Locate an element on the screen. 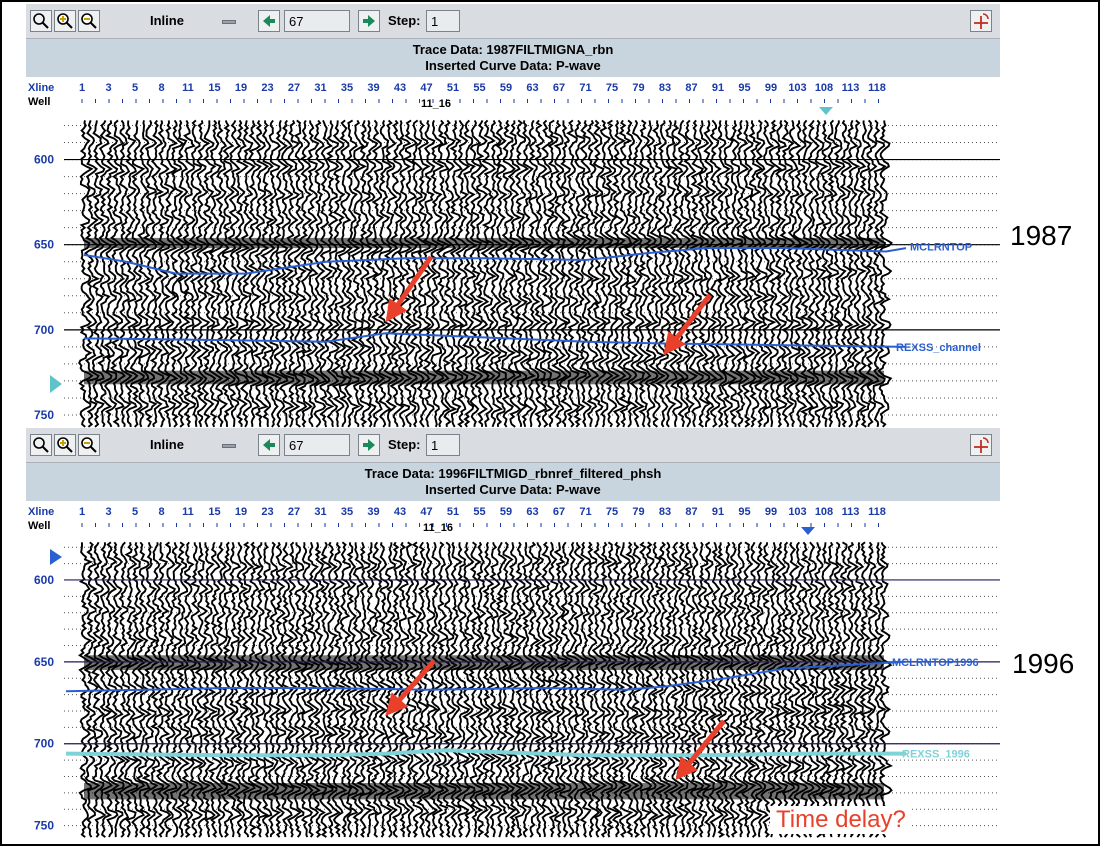  zoom-out-icon is located at coordinates (89, 445).